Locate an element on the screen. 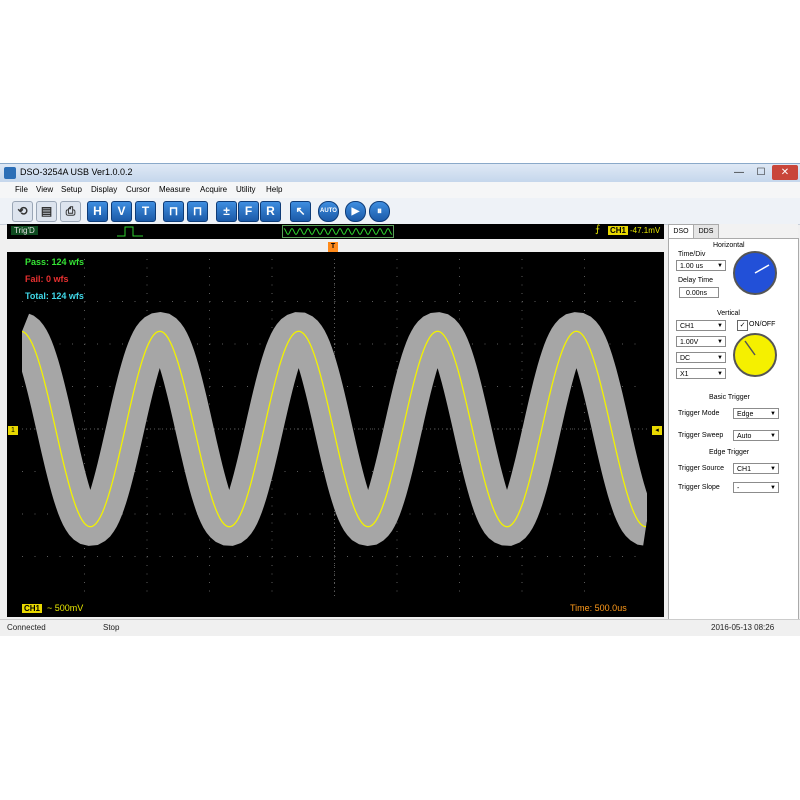 This screenshot has width=800, height=800. channel-value: CH1 is located at coordinates (687, 326).